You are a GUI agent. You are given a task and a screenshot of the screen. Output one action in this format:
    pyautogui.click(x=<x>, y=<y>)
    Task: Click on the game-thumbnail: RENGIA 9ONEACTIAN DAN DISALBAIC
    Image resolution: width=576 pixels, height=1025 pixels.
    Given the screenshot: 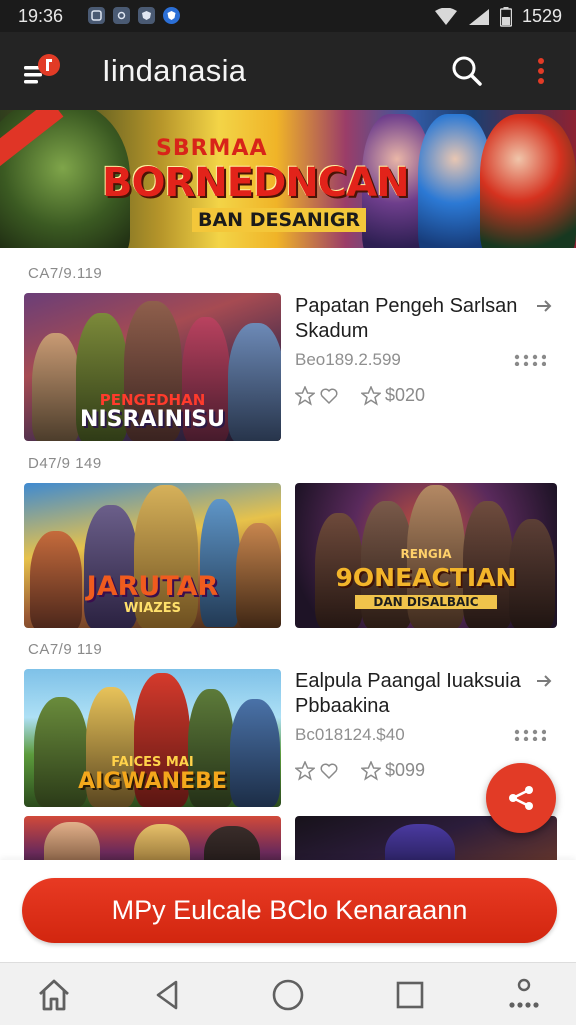 What is the action you would take?
    pyautogui.click(x=426, y=555)
    